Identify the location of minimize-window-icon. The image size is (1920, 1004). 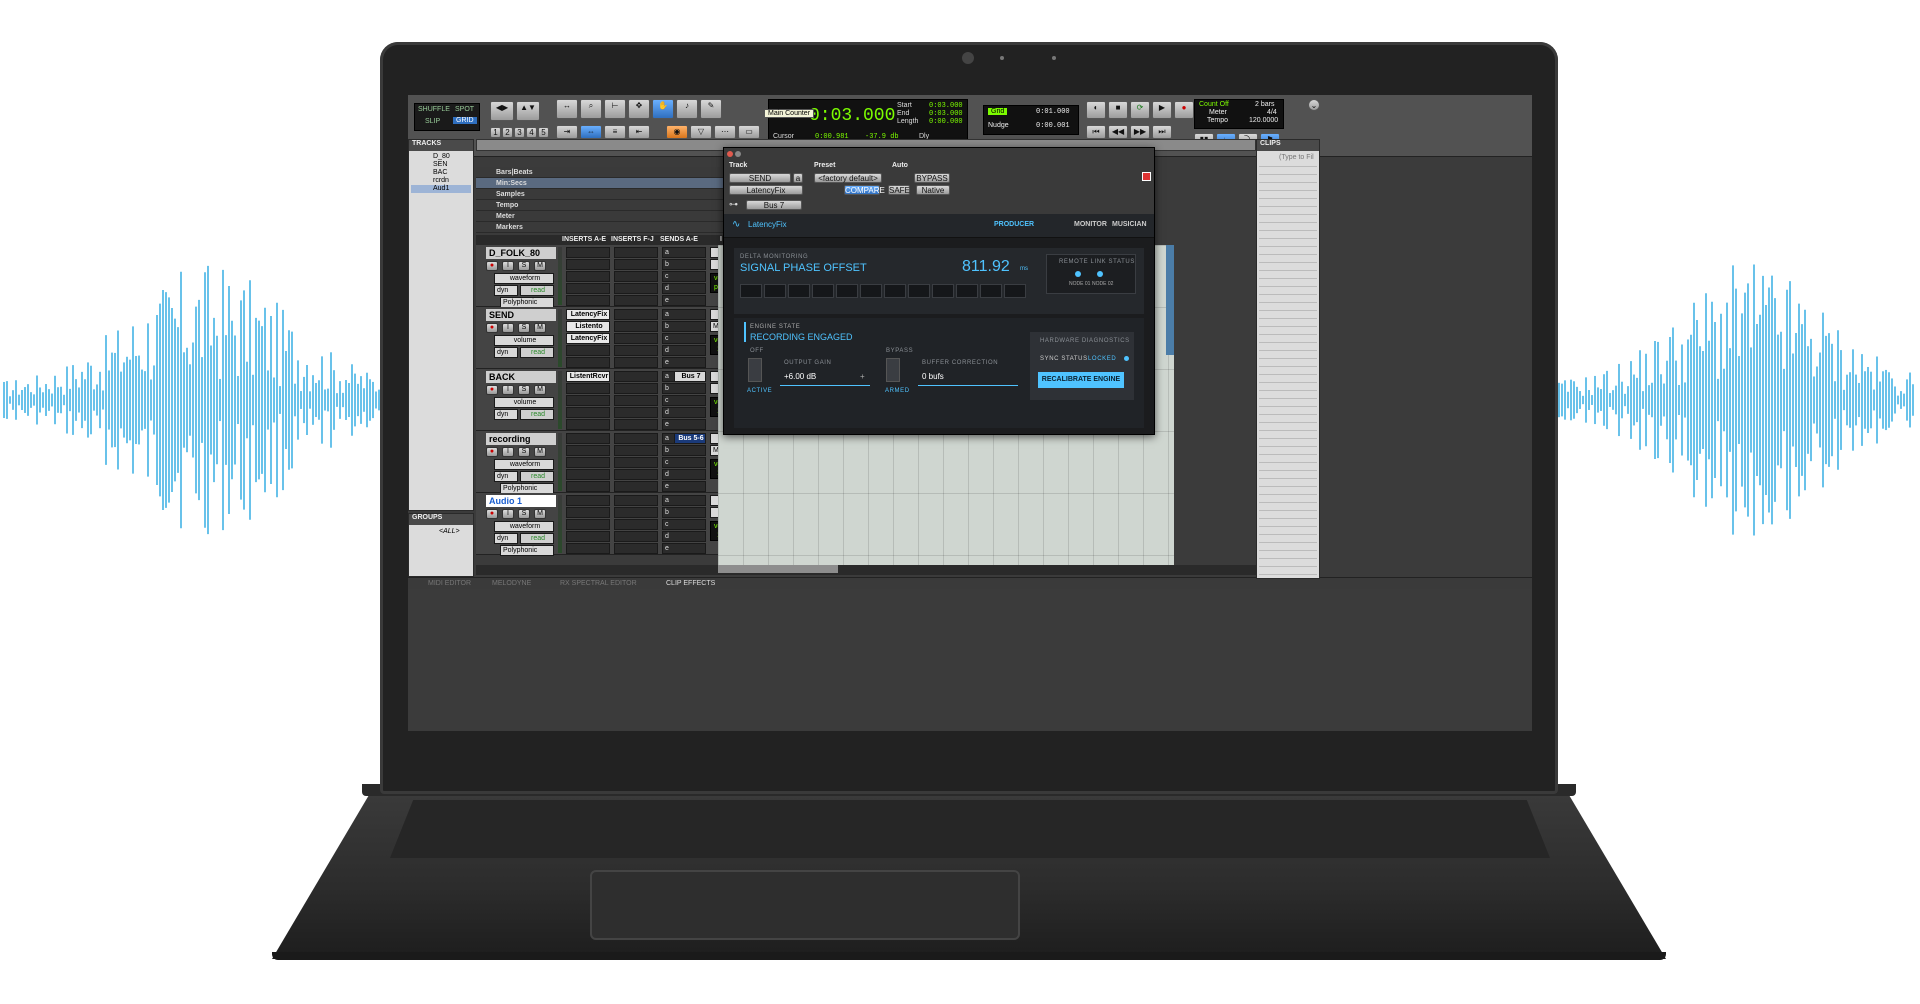
(738, 154).